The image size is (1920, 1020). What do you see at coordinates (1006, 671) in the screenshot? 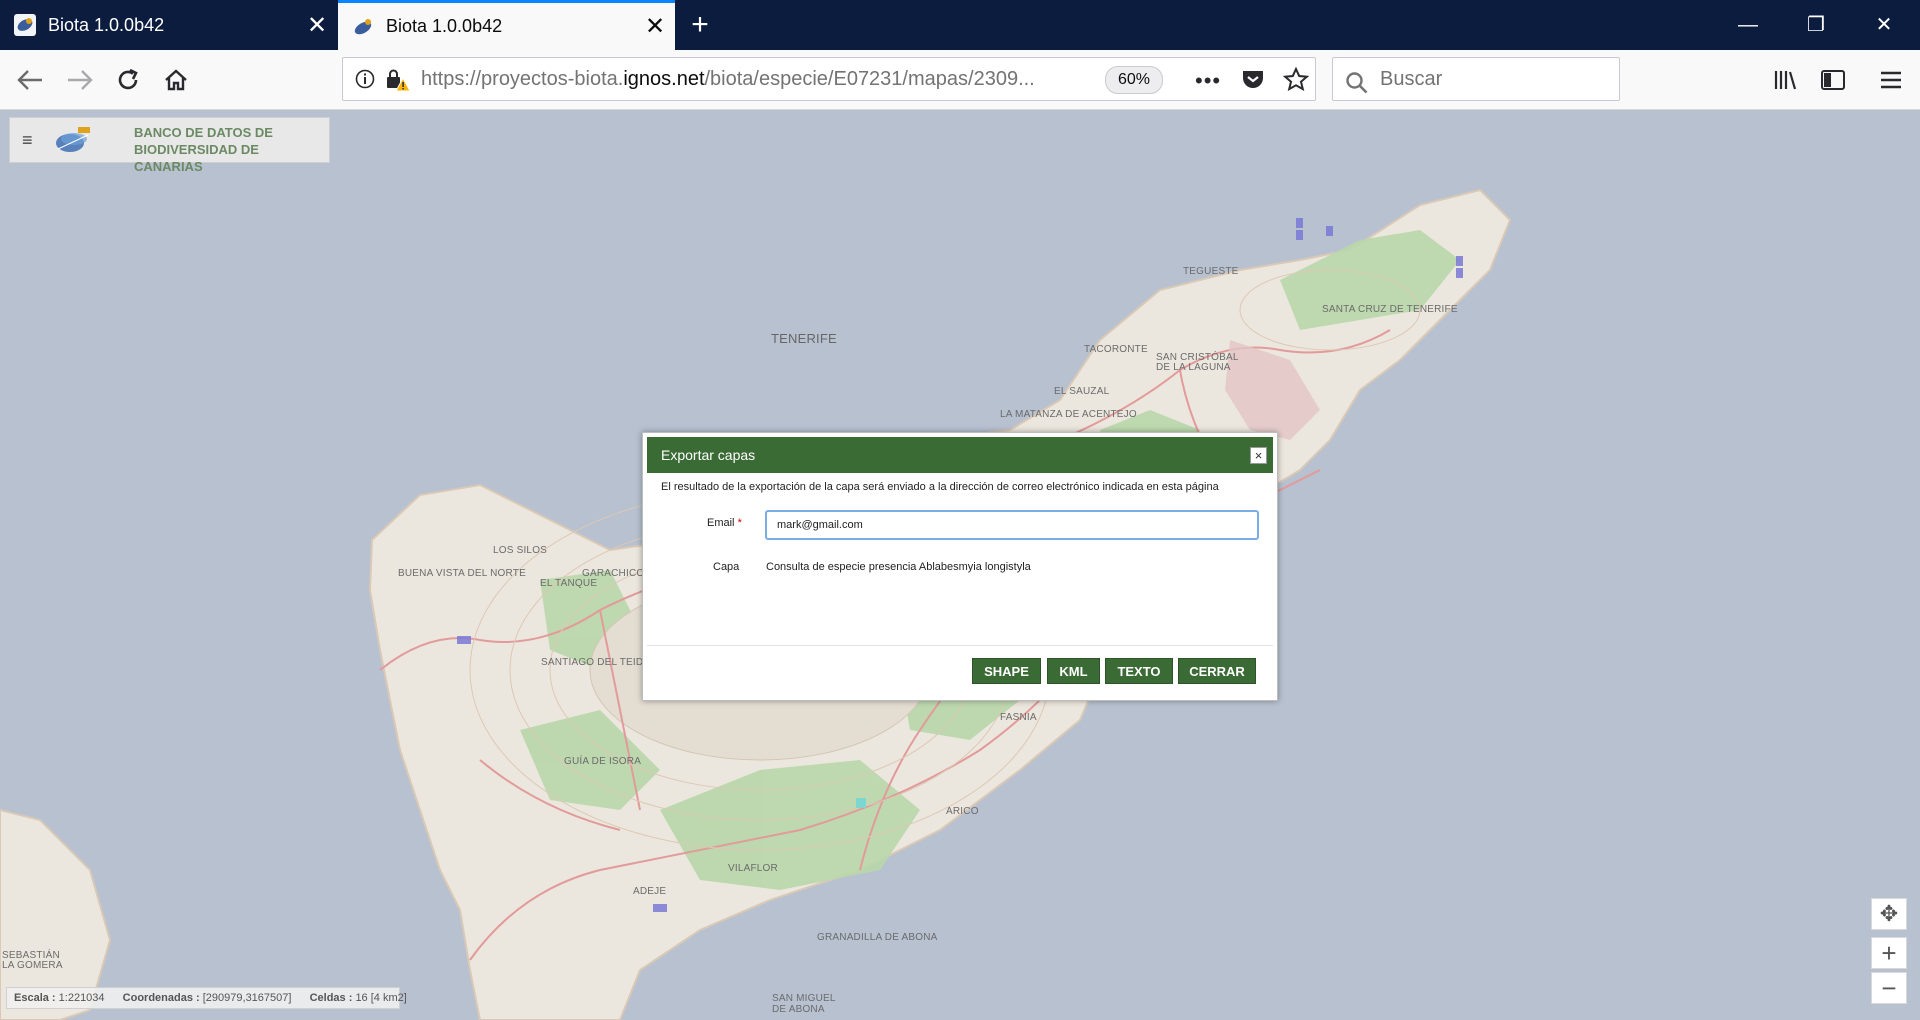
I see `shape-button: SHAPE` at bounding box center [1006, 671].